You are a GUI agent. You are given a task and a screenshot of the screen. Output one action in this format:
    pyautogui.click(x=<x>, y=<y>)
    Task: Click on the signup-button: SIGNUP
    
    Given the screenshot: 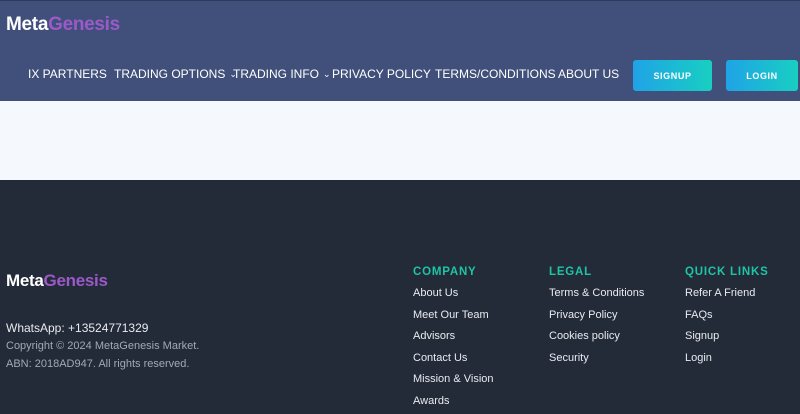 What is the action you would take?
    pyautogui.click(x=672, y=75)
    